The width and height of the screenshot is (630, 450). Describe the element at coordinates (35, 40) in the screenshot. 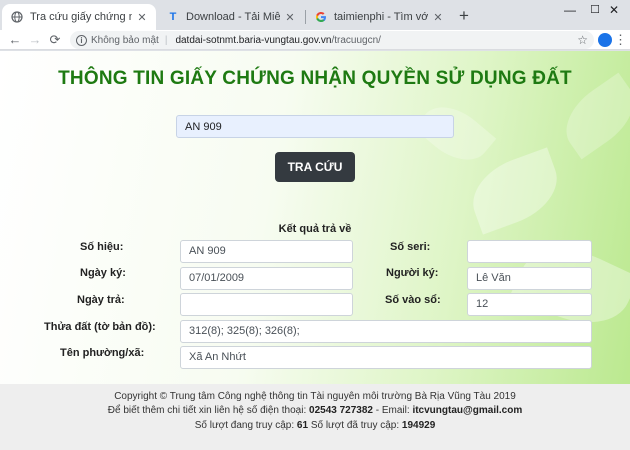

I see `forward-button: →` at that location.